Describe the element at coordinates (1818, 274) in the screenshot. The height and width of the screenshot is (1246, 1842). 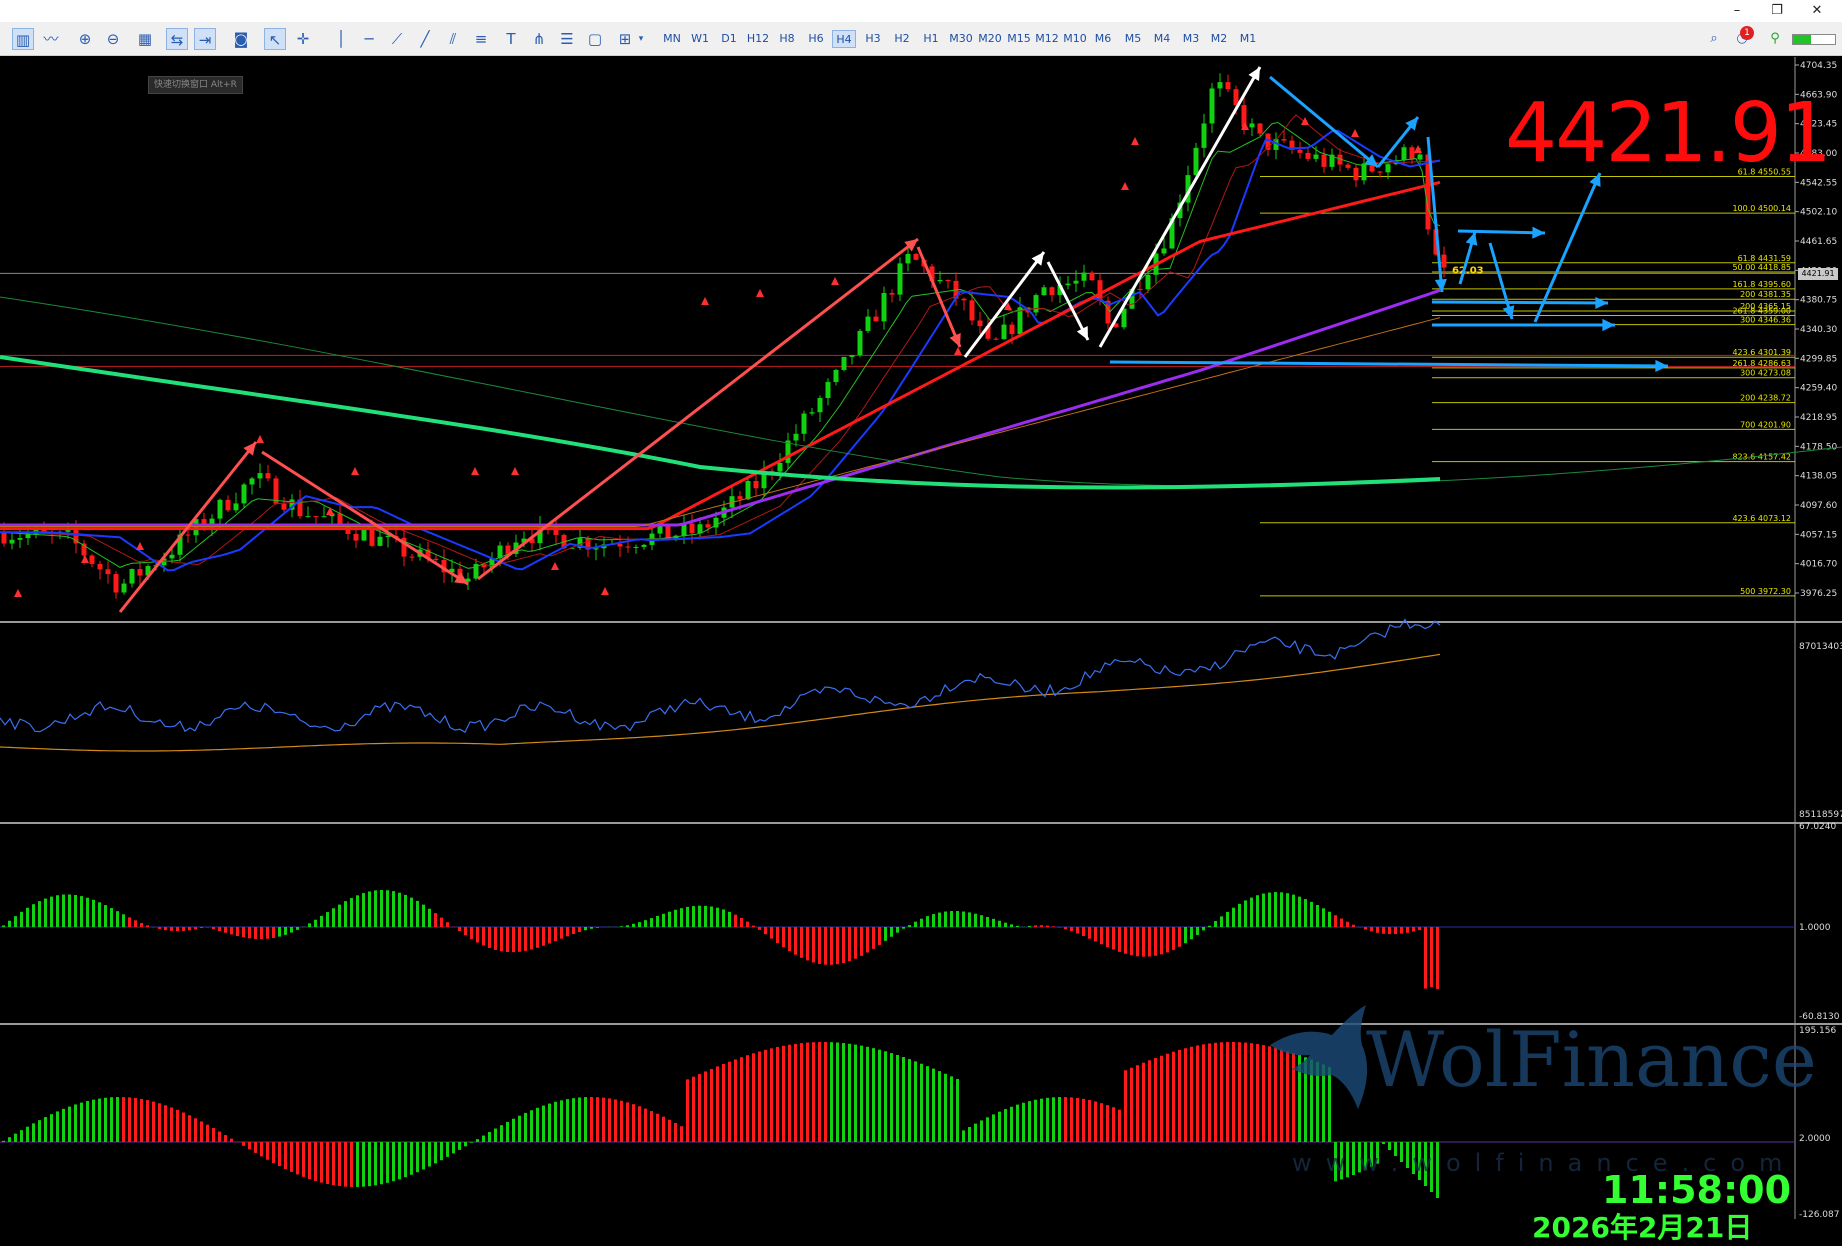
I see `current-price-tag: 4421.91` at that location.